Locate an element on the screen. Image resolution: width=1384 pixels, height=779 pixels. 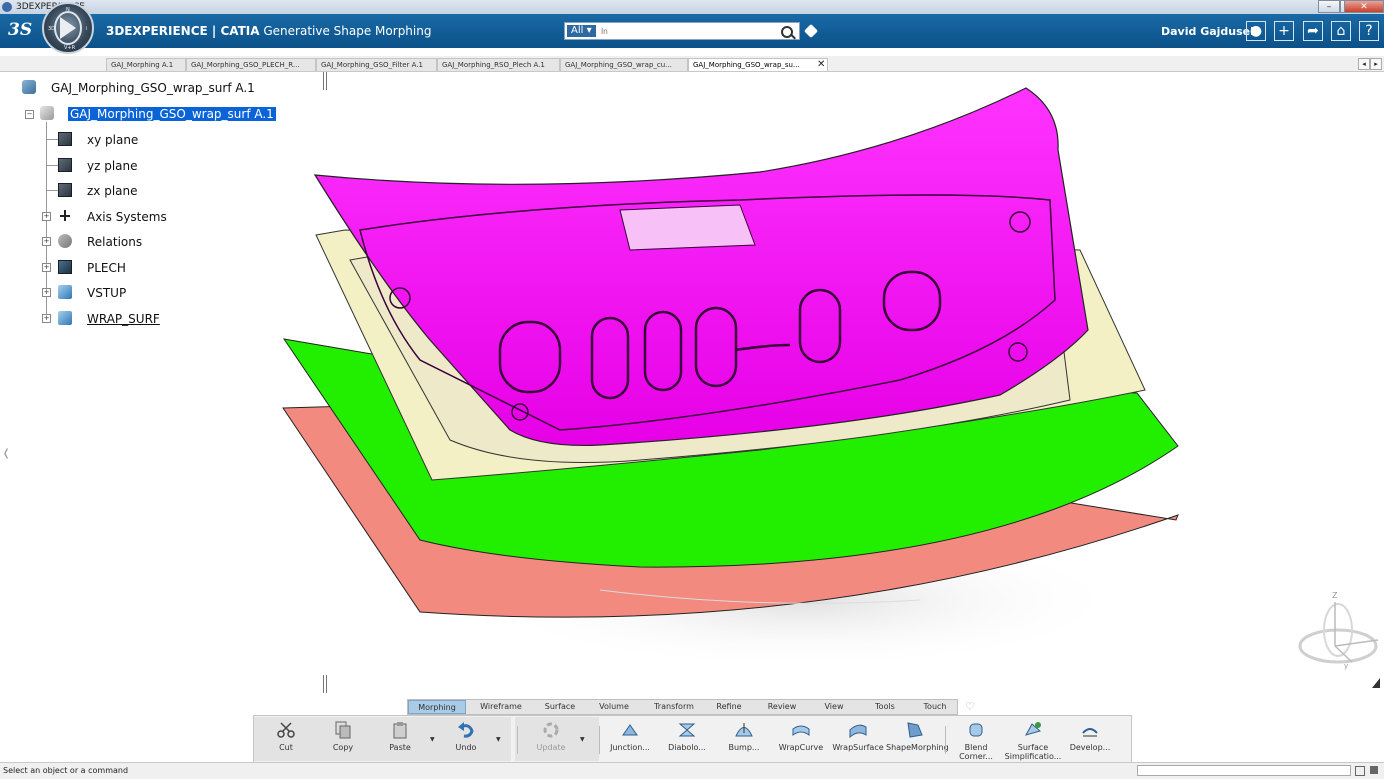
status-message: Select an object or a command is located at coordinates (66, 770).